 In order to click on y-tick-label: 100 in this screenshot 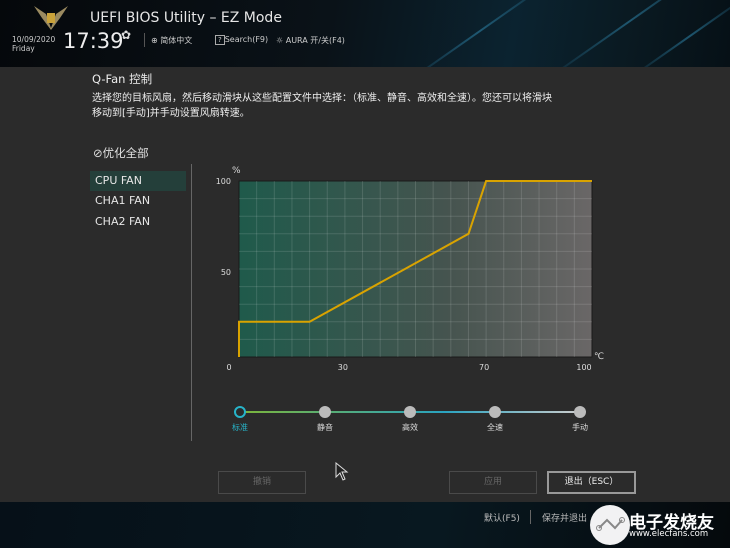, I will do `click(223, 181)`.